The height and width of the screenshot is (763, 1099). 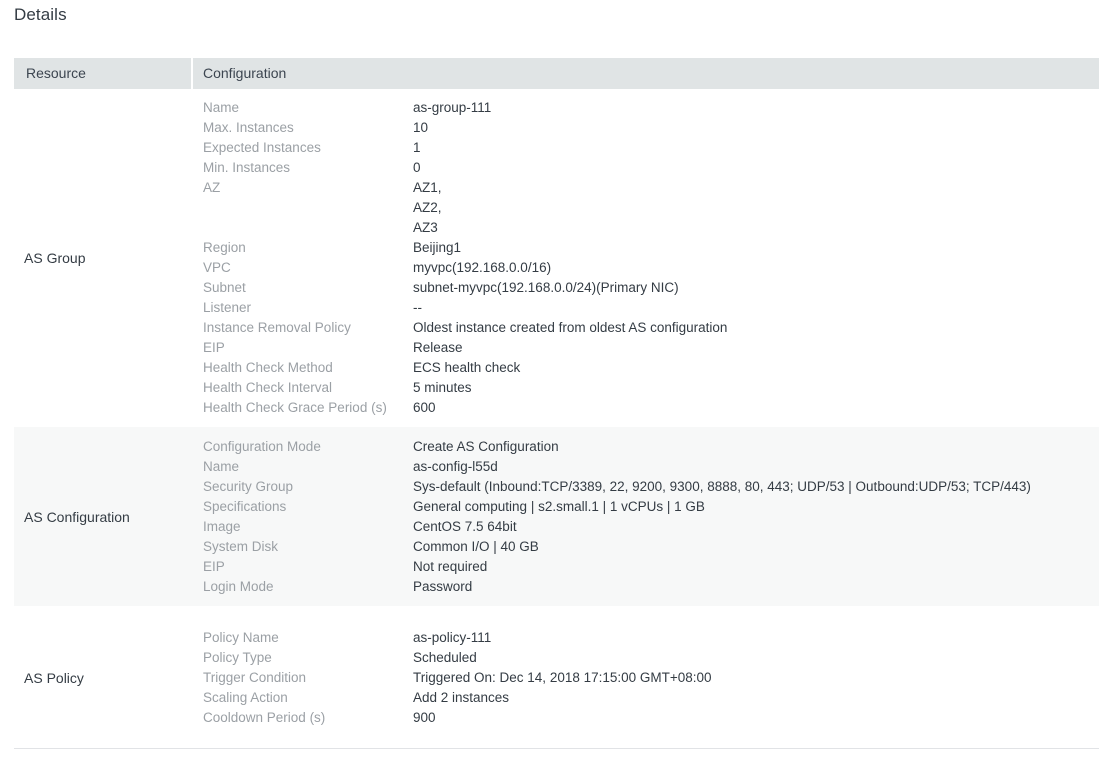 What do you see at coordinates (268, 387) in the screenshot?
I see `property-key: Health Check Interval` at bounding box center [268, 387].